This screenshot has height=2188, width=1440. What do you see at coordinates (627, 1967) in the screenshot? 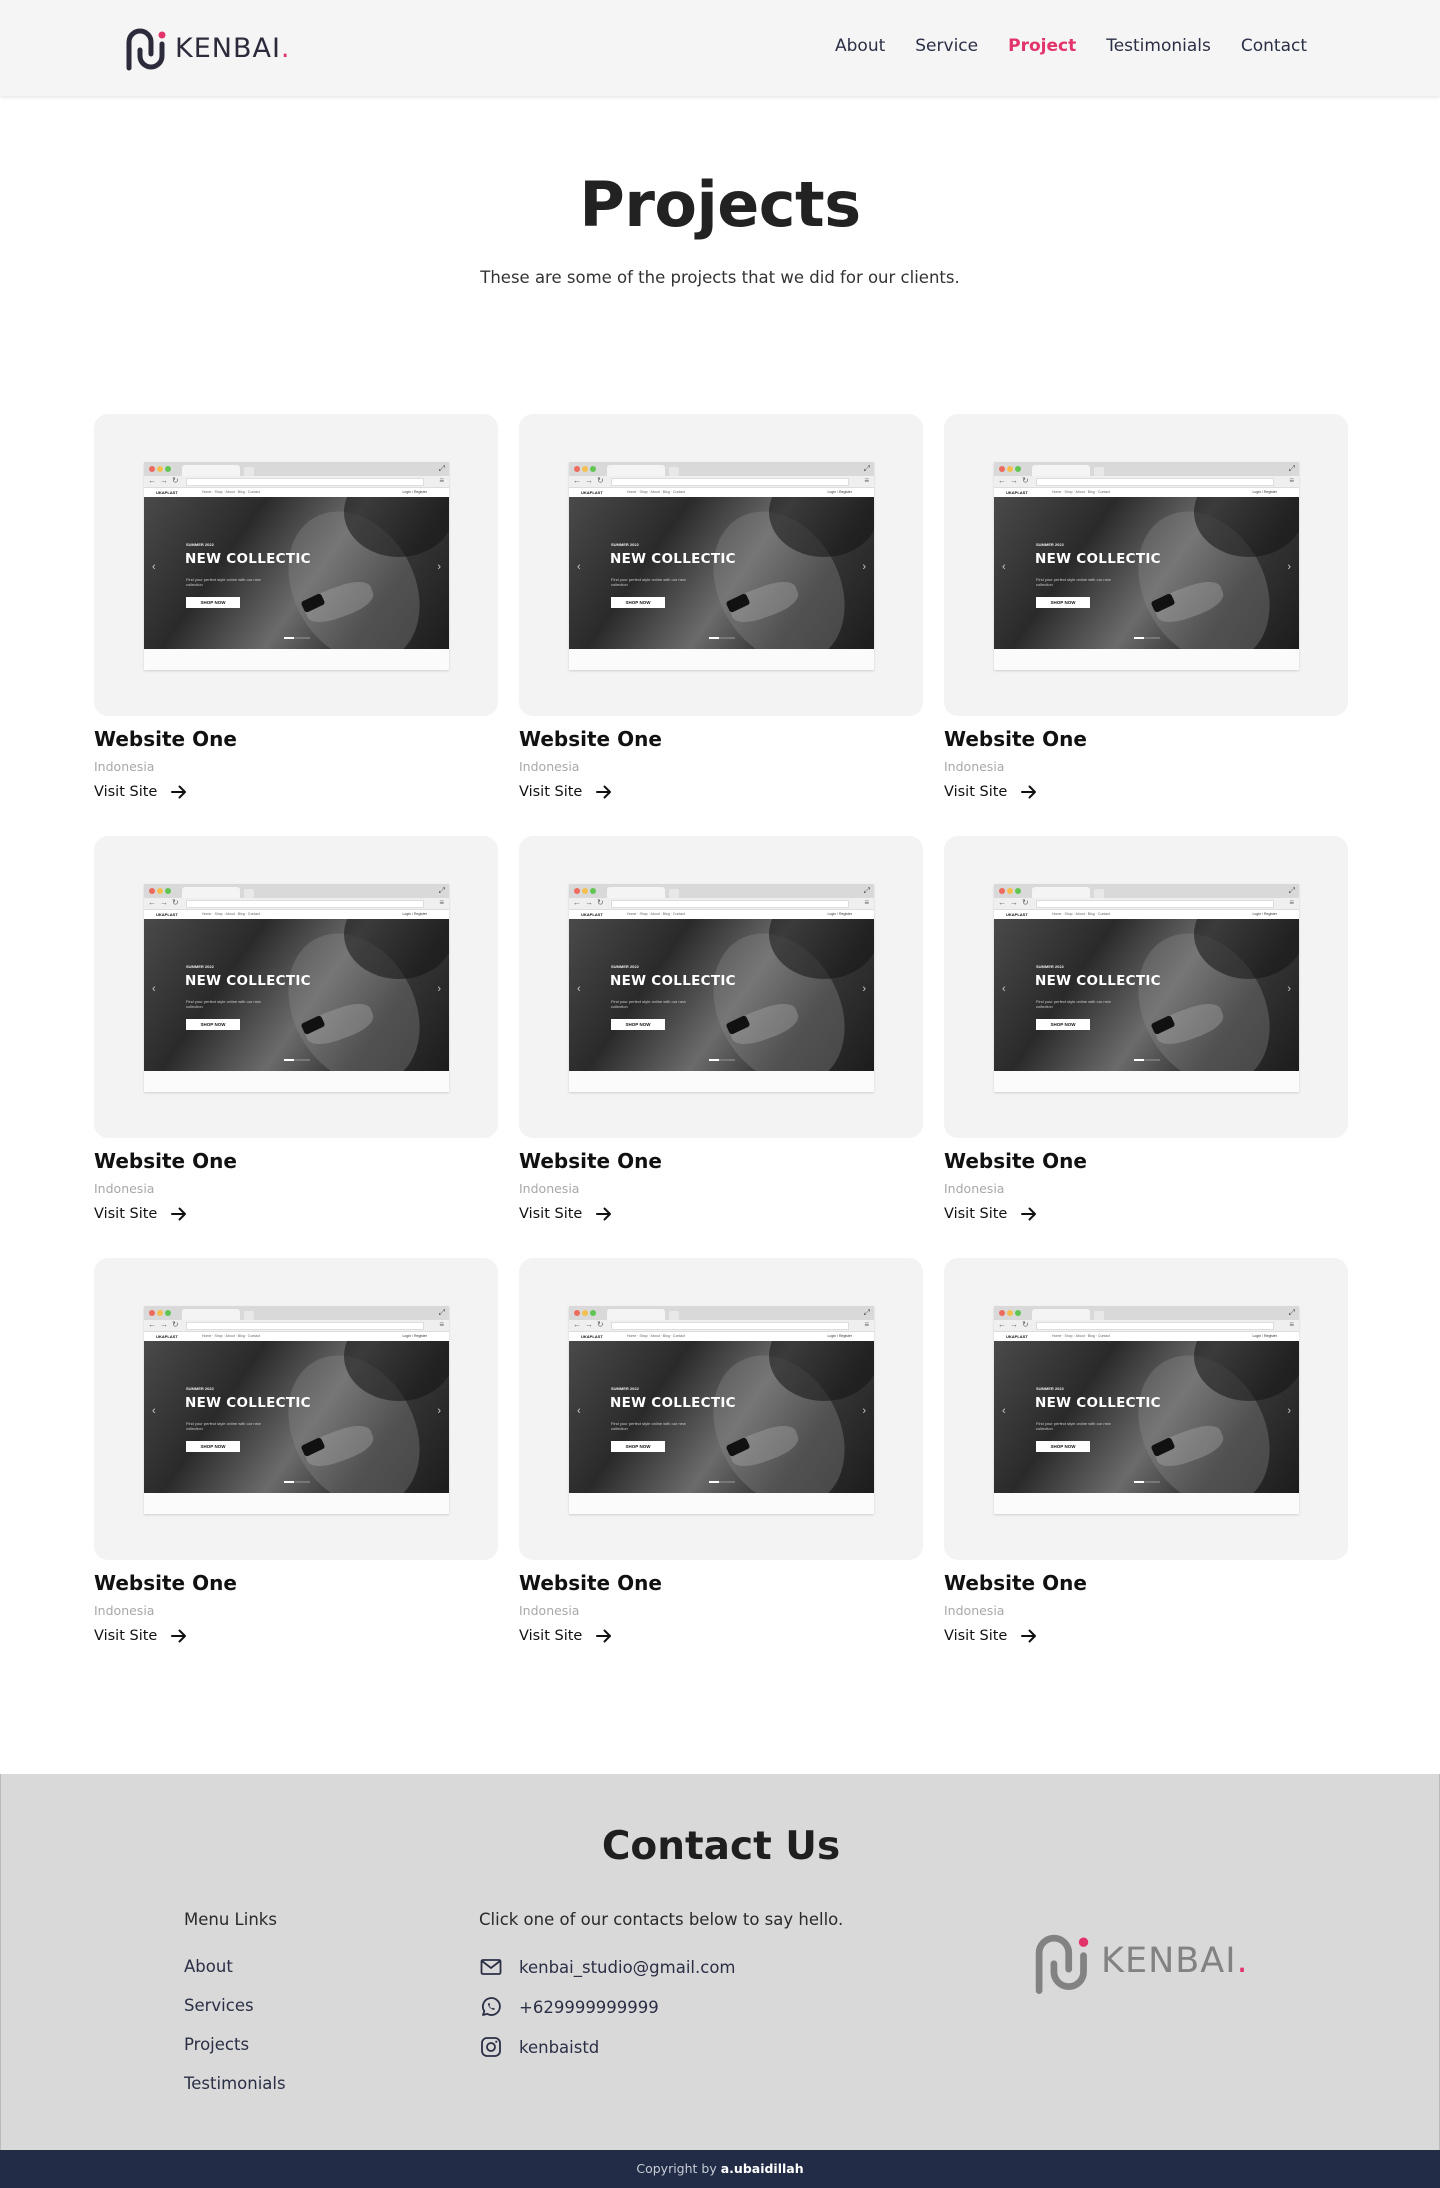
I see `contact-email-text: kenbai_studio@gmail.com` at bounding box center [627, 1967].